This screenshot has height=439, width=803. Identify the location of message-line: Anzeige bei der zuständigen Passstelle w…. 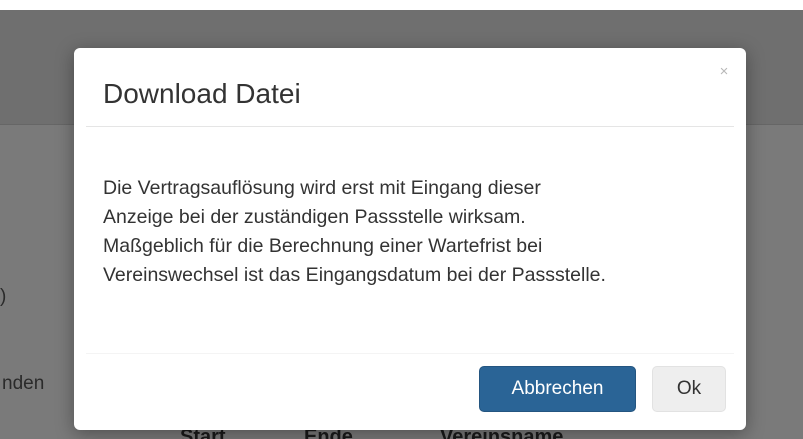
(314, 217).